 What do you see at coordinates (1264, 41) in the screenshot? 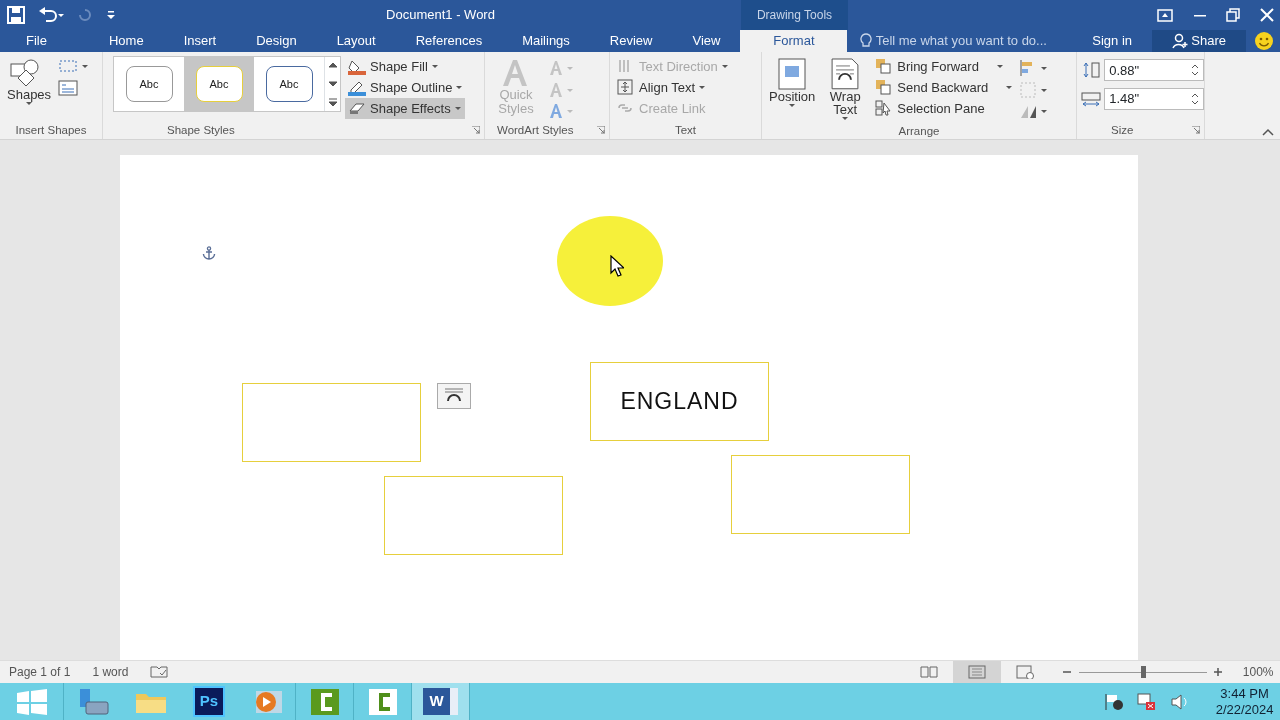
I see `smiley-icon` at bounding box center [1264, 41].